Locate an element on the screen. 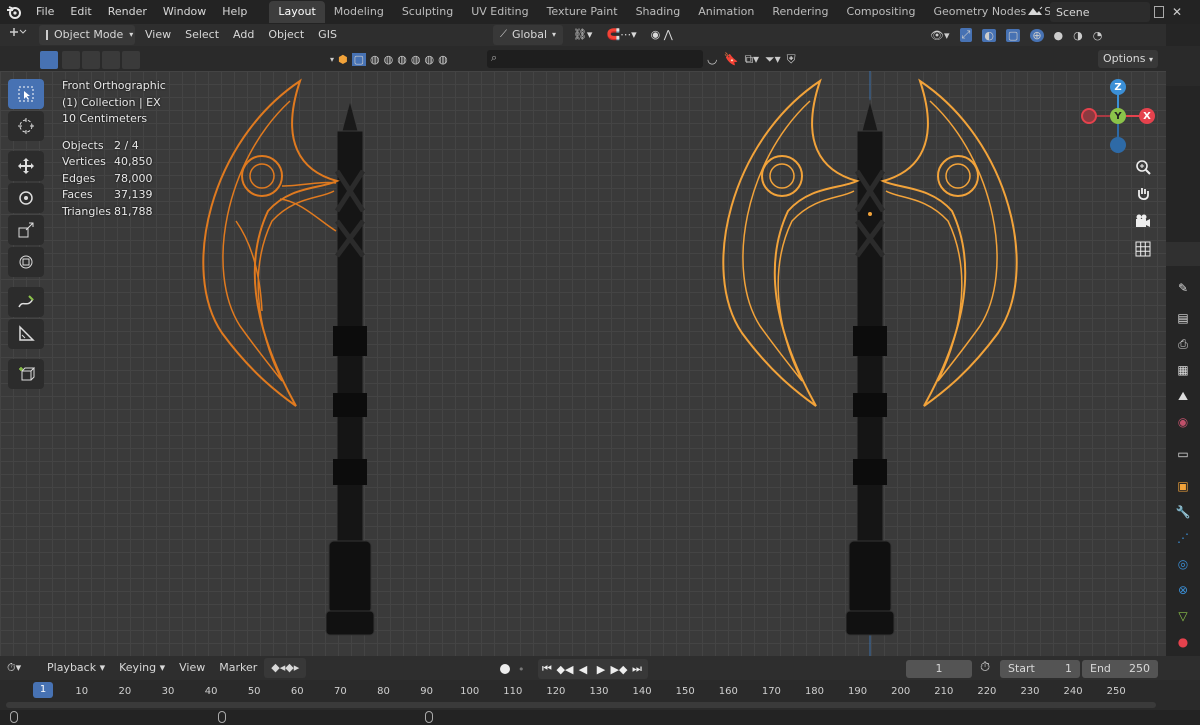  select-invert-mode-icon is located at coordinates (111, 60).